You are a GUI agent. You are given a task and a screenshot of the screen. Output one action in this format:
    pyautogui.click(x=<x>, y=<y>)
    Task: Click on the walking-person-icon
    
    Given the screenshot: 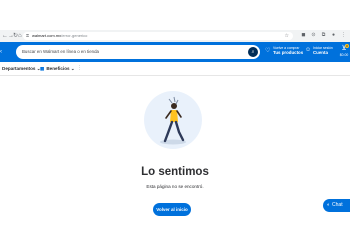 What is the action you would take?
    pyautogui.click(x=173, y=120)
    